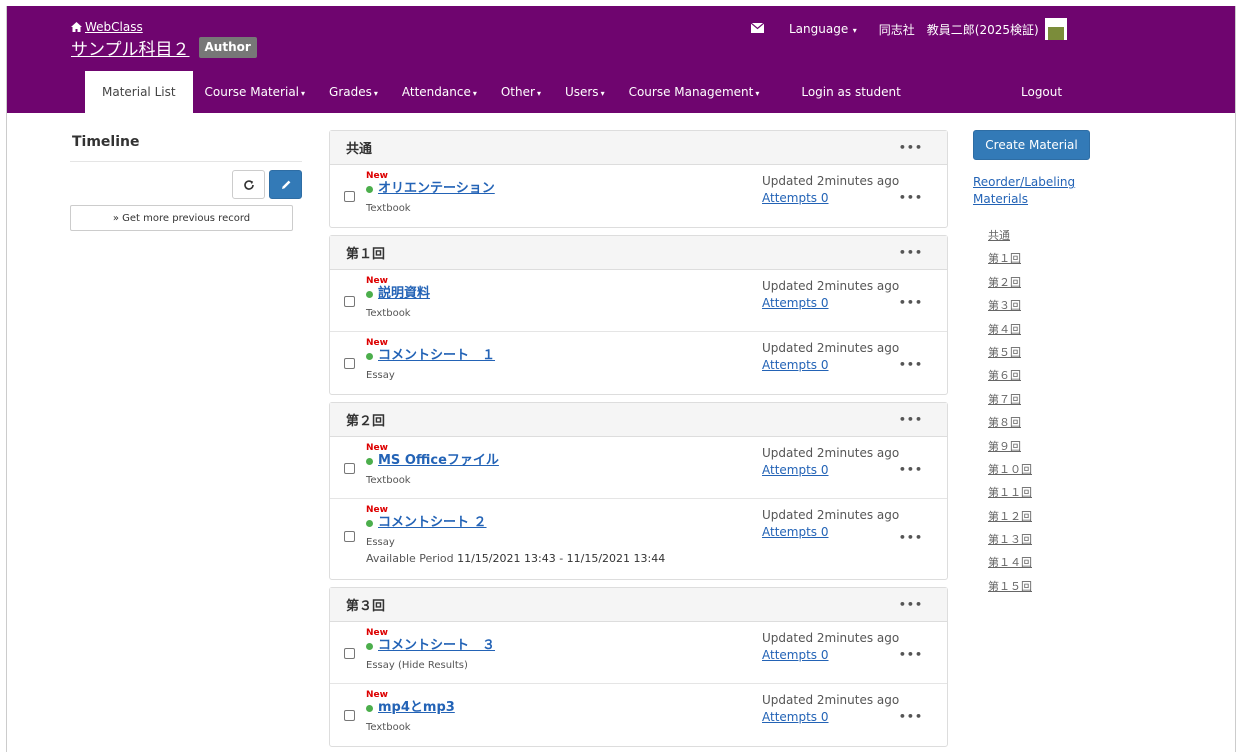 The image size is (1241, 752). What do you see at coordinates (1050, 399) in the screenshot?
I see `toc-link: 第７回` at bounding box center [1050, 399].